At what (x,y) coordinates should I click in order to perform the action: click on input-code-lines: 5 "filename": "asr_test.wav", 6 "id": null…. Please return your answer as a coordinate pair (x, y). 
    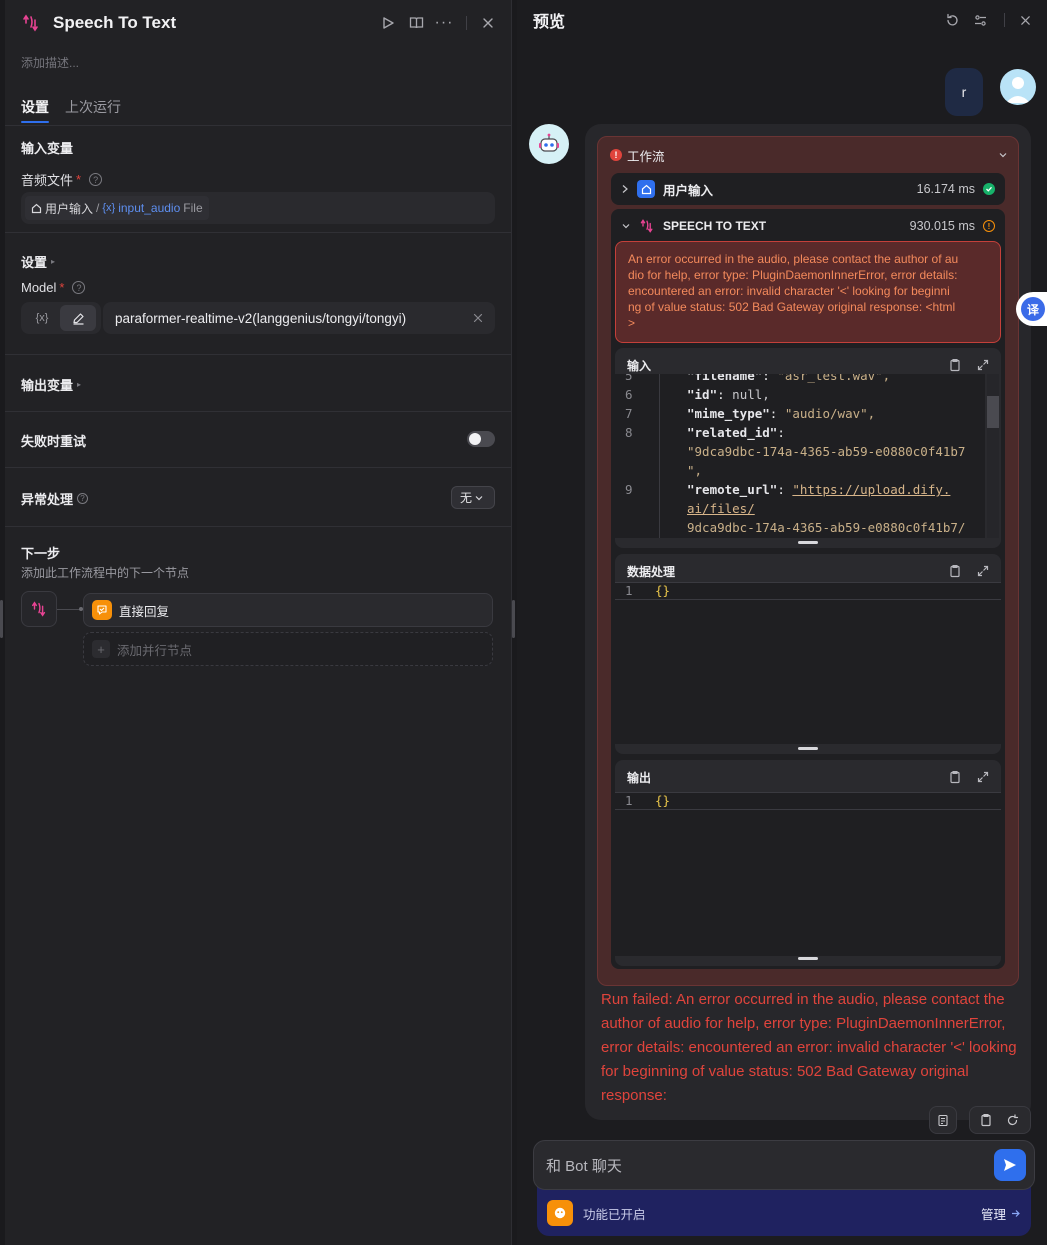
    Looking at the image, I should click on (800, 456).